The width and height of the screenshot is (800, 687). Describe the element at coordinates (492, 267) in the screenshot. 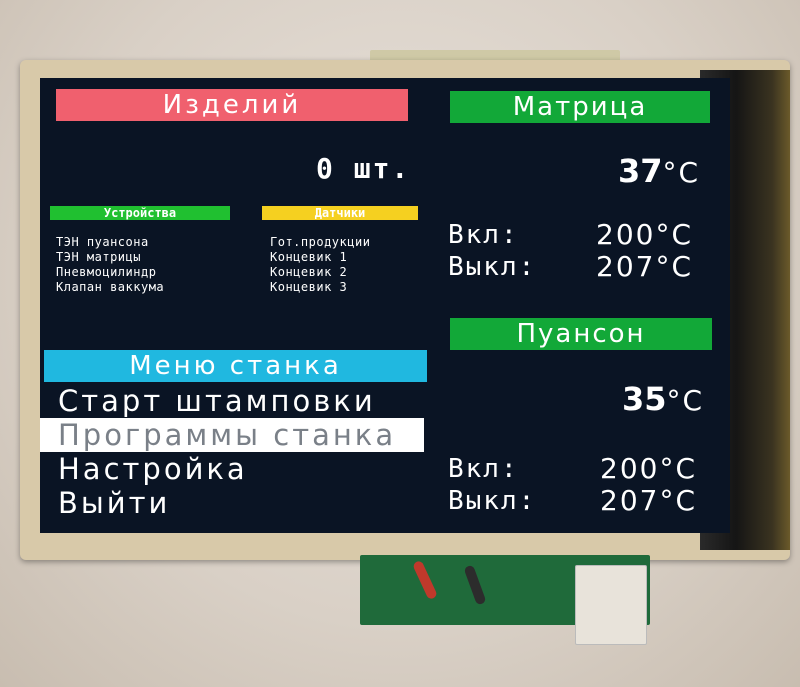

I see `matrix-off-label: Выкл:` at that location.